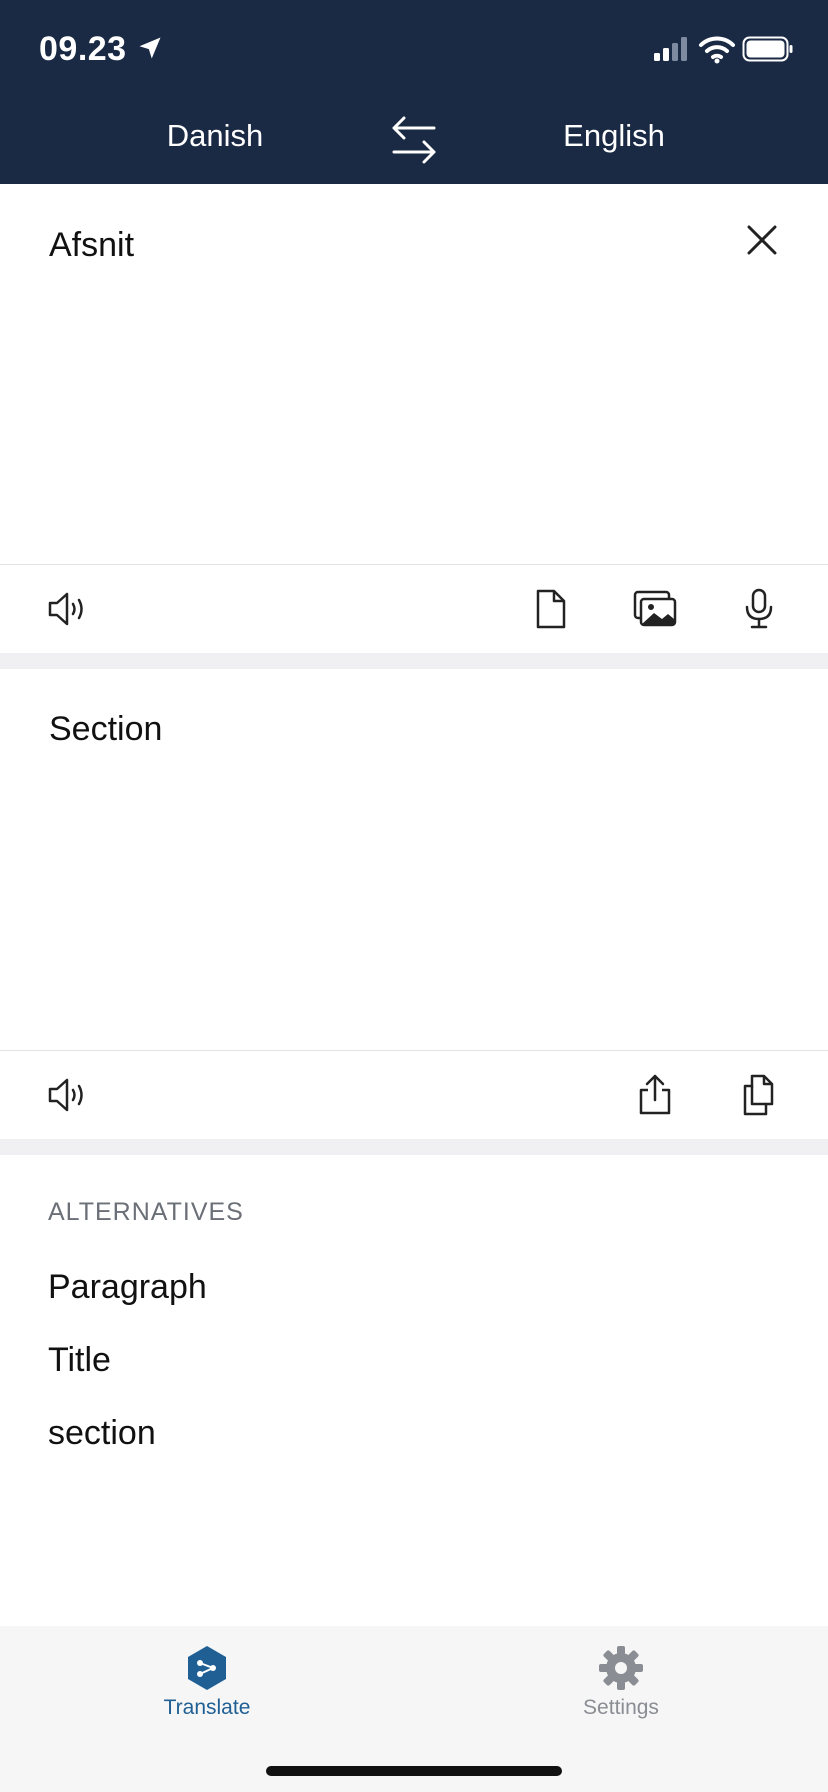  I want to click on close-icon, so click(762, 240).